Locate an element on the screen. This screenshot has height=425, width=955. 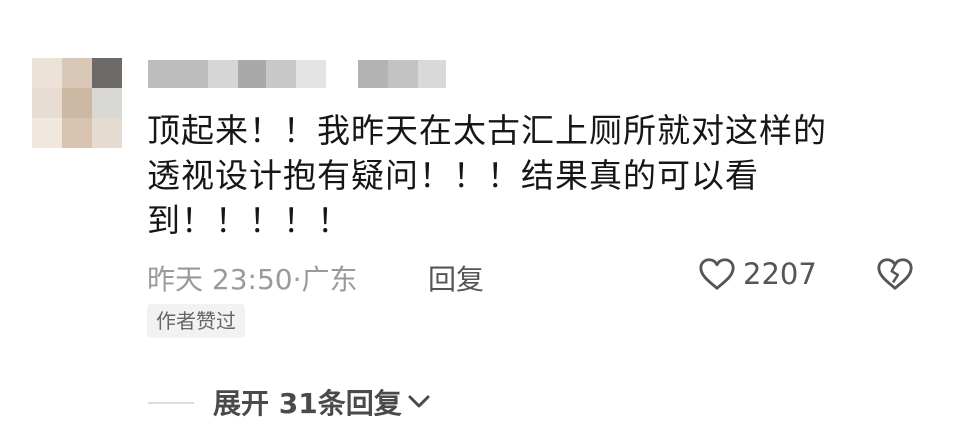
comment-line: 顶起来！！我昨天在太古汇上厕所就对这样的 is located at coordinates (487, 130).